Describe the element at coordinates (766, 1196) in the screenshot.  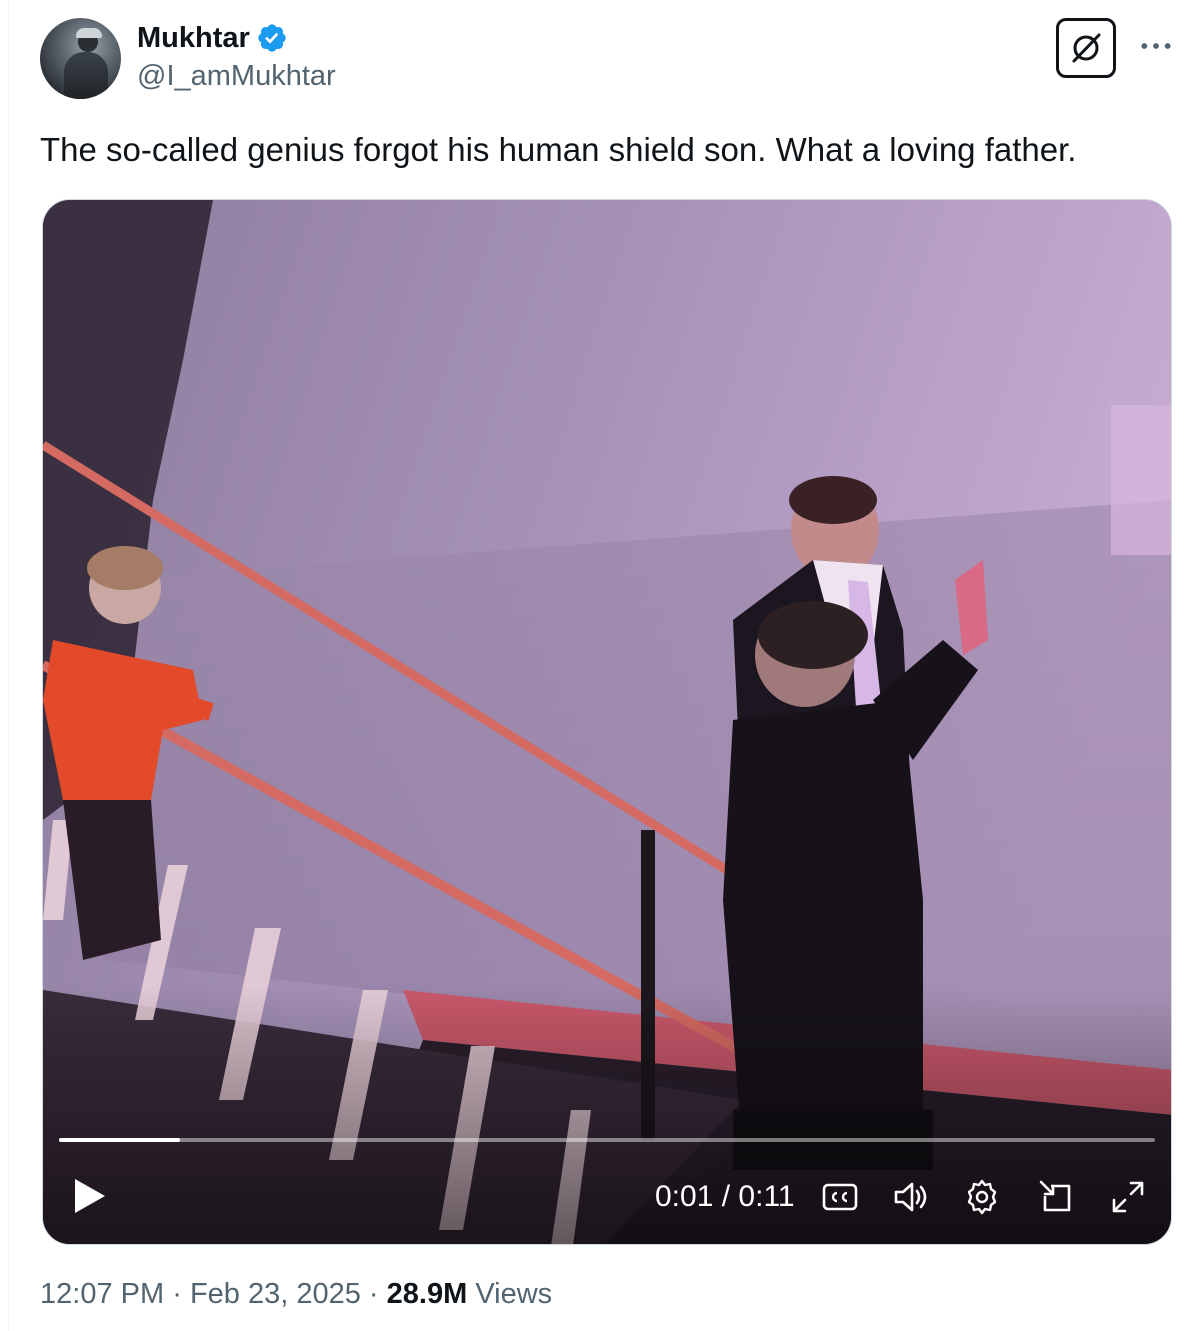
I see `duration: 0:11` at that location.